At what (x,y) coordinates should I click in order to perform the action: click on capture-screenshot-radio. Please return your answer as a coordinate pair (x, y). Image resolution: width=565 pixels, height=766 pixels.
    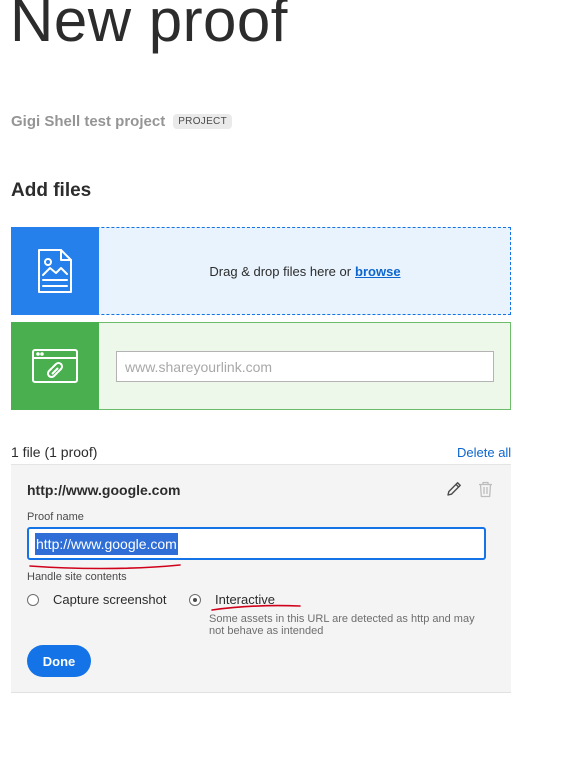
    Looking at the image, I should click on (33, 599).